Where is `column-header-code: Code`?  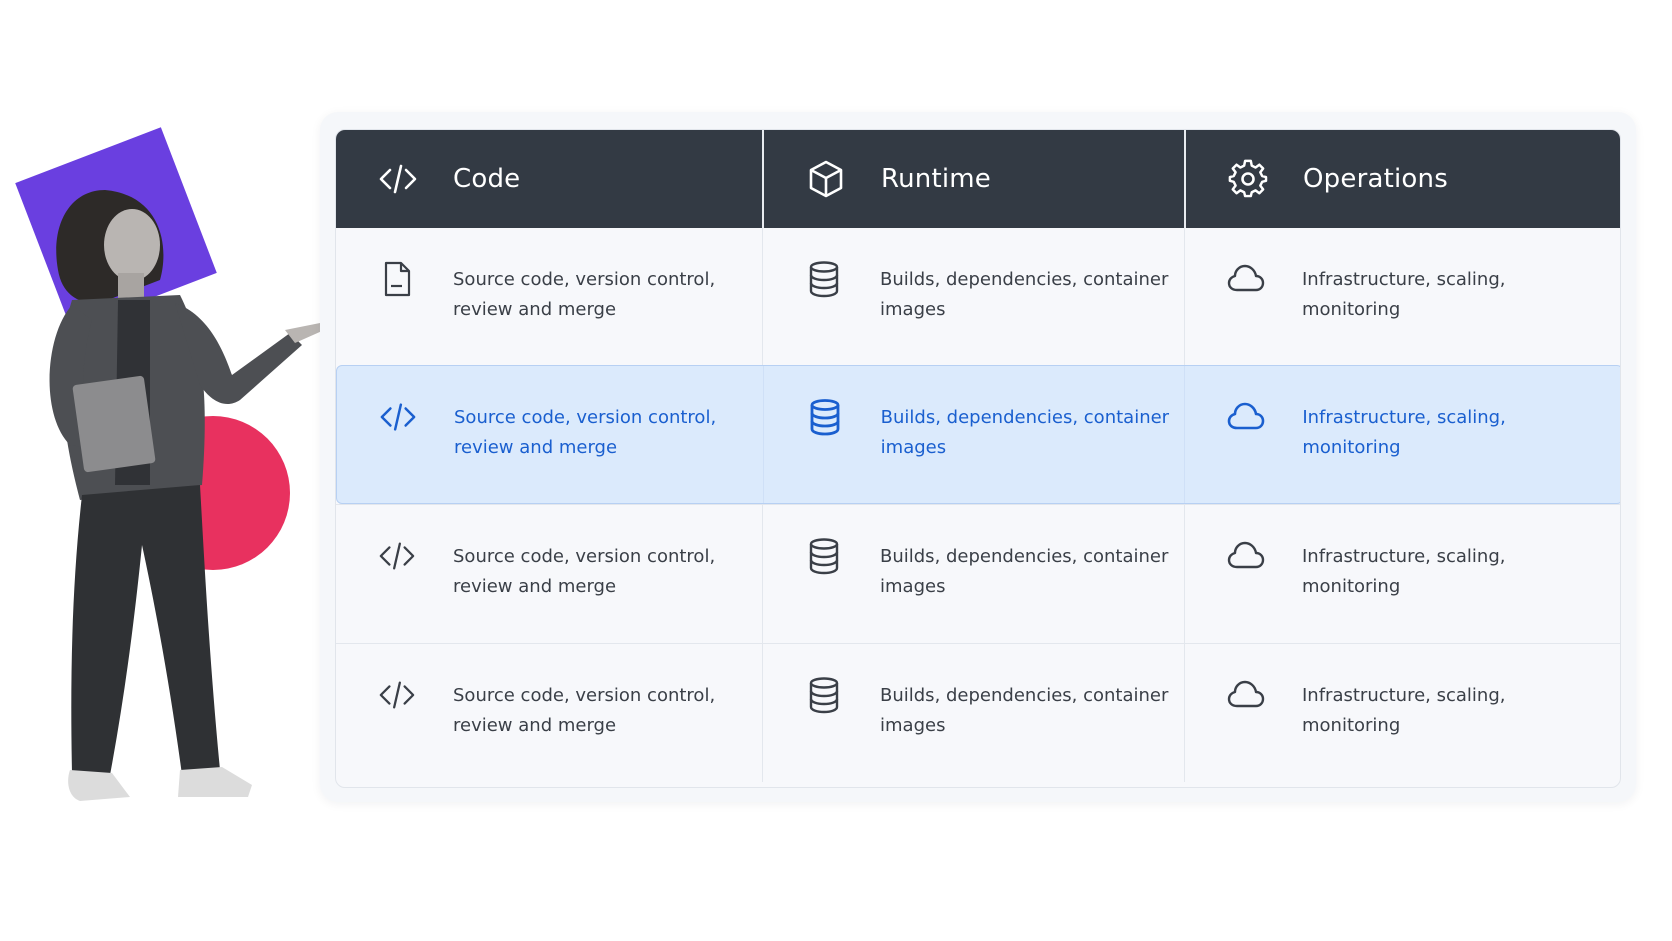
column-header-code: Code is located at coordinates (549, 179).